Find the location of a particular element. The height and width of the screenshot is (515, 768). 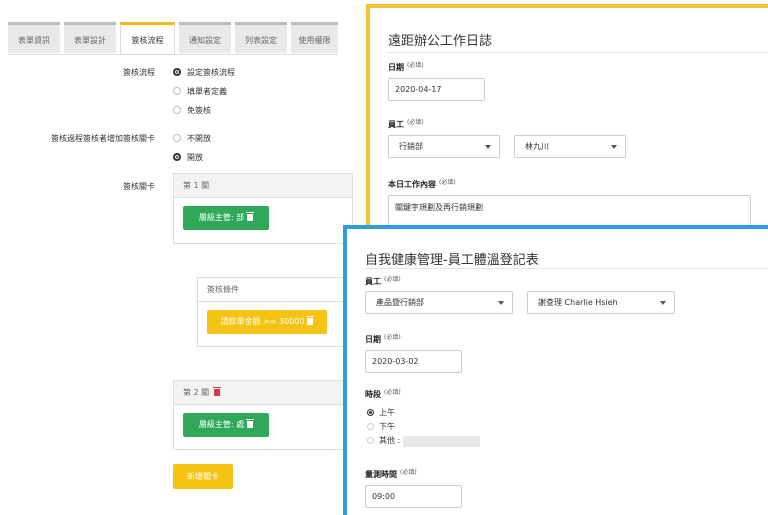

stage-2-approver-button: 層級主管: 處 is located at coordinates (226, 425).